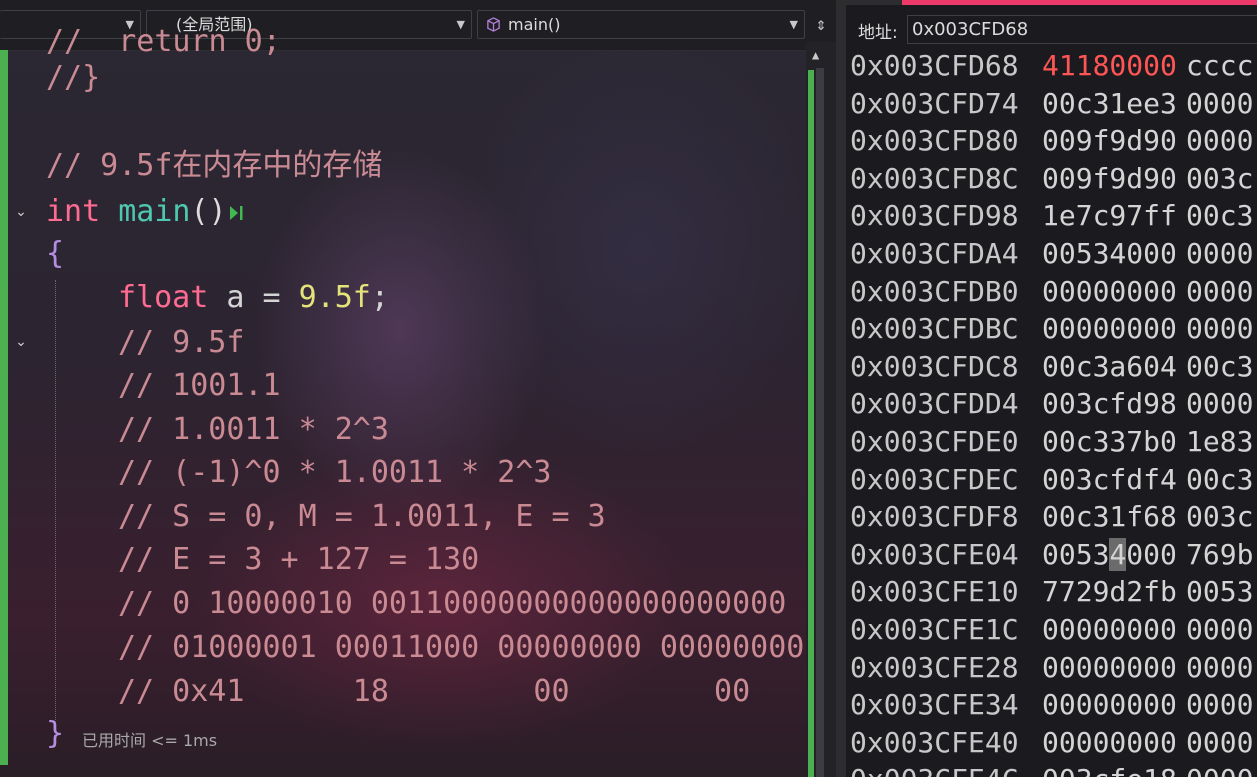  I want to click on memory-word: 769b, so click(1219, 555).